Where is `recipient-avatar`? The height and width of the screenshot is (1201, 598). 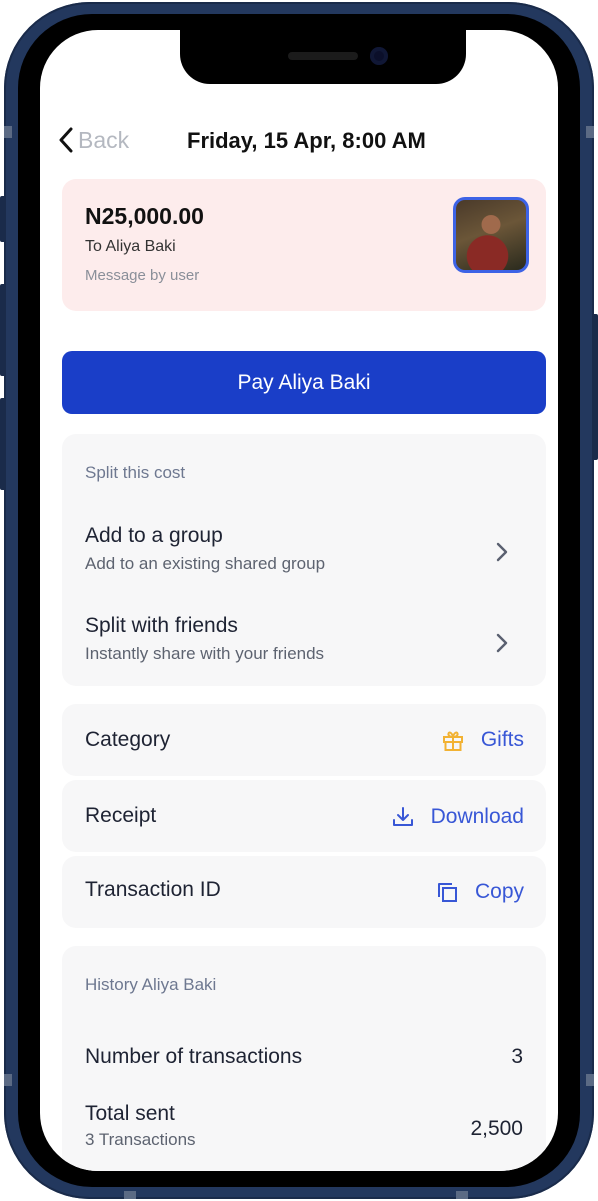
recipient-avatar is located at coordinates (491, 235).